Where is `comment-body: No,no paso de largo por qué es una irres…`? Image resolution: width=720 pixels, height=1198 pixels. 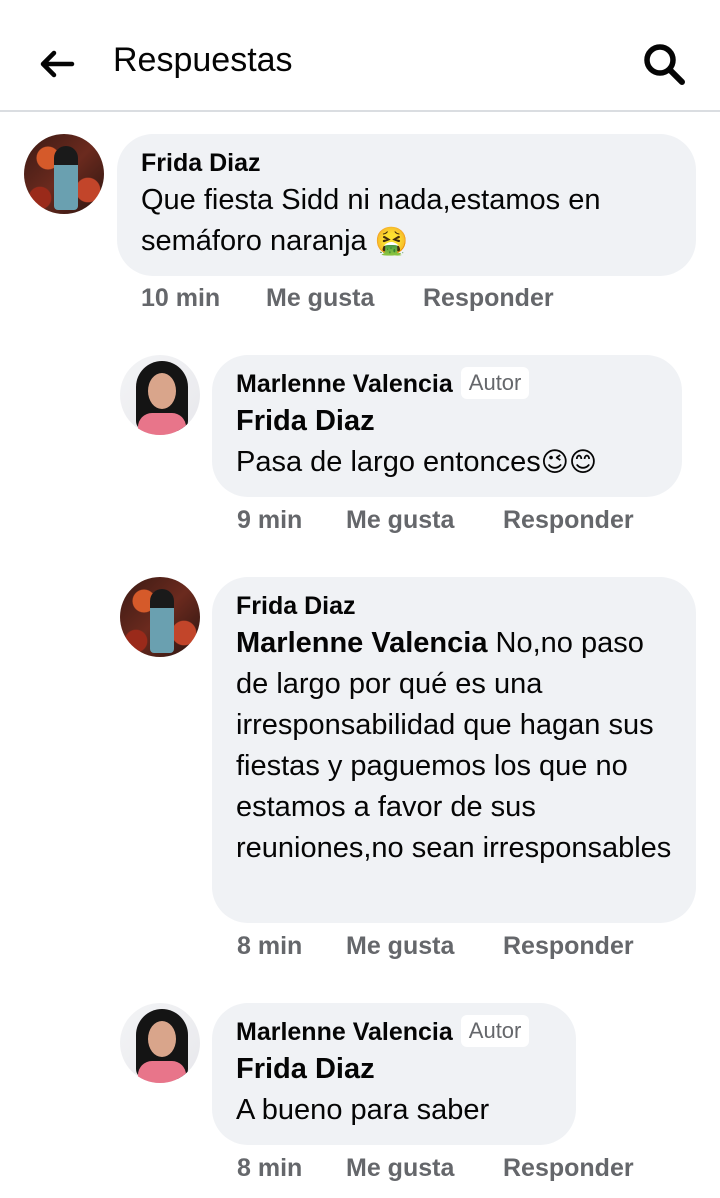
comment-body: No,no paso de largo por qué es una irres… is located at coordinates (454, 745).